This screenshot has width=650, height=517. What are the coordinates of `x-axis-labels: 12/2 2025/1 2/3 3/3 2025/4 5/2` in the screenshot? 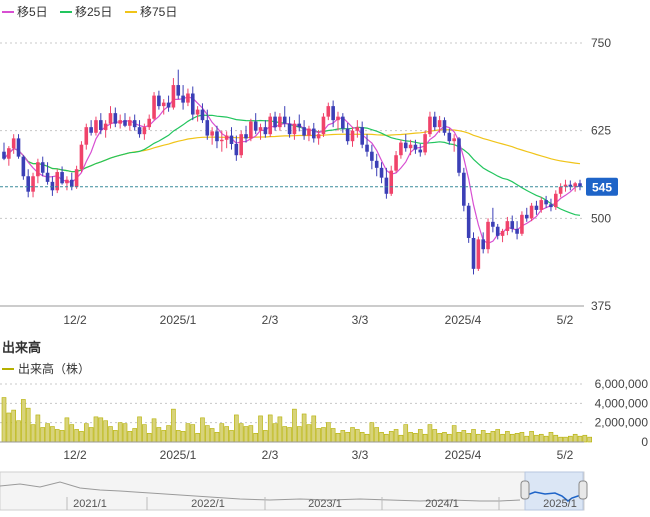 It's located at (318, 320).